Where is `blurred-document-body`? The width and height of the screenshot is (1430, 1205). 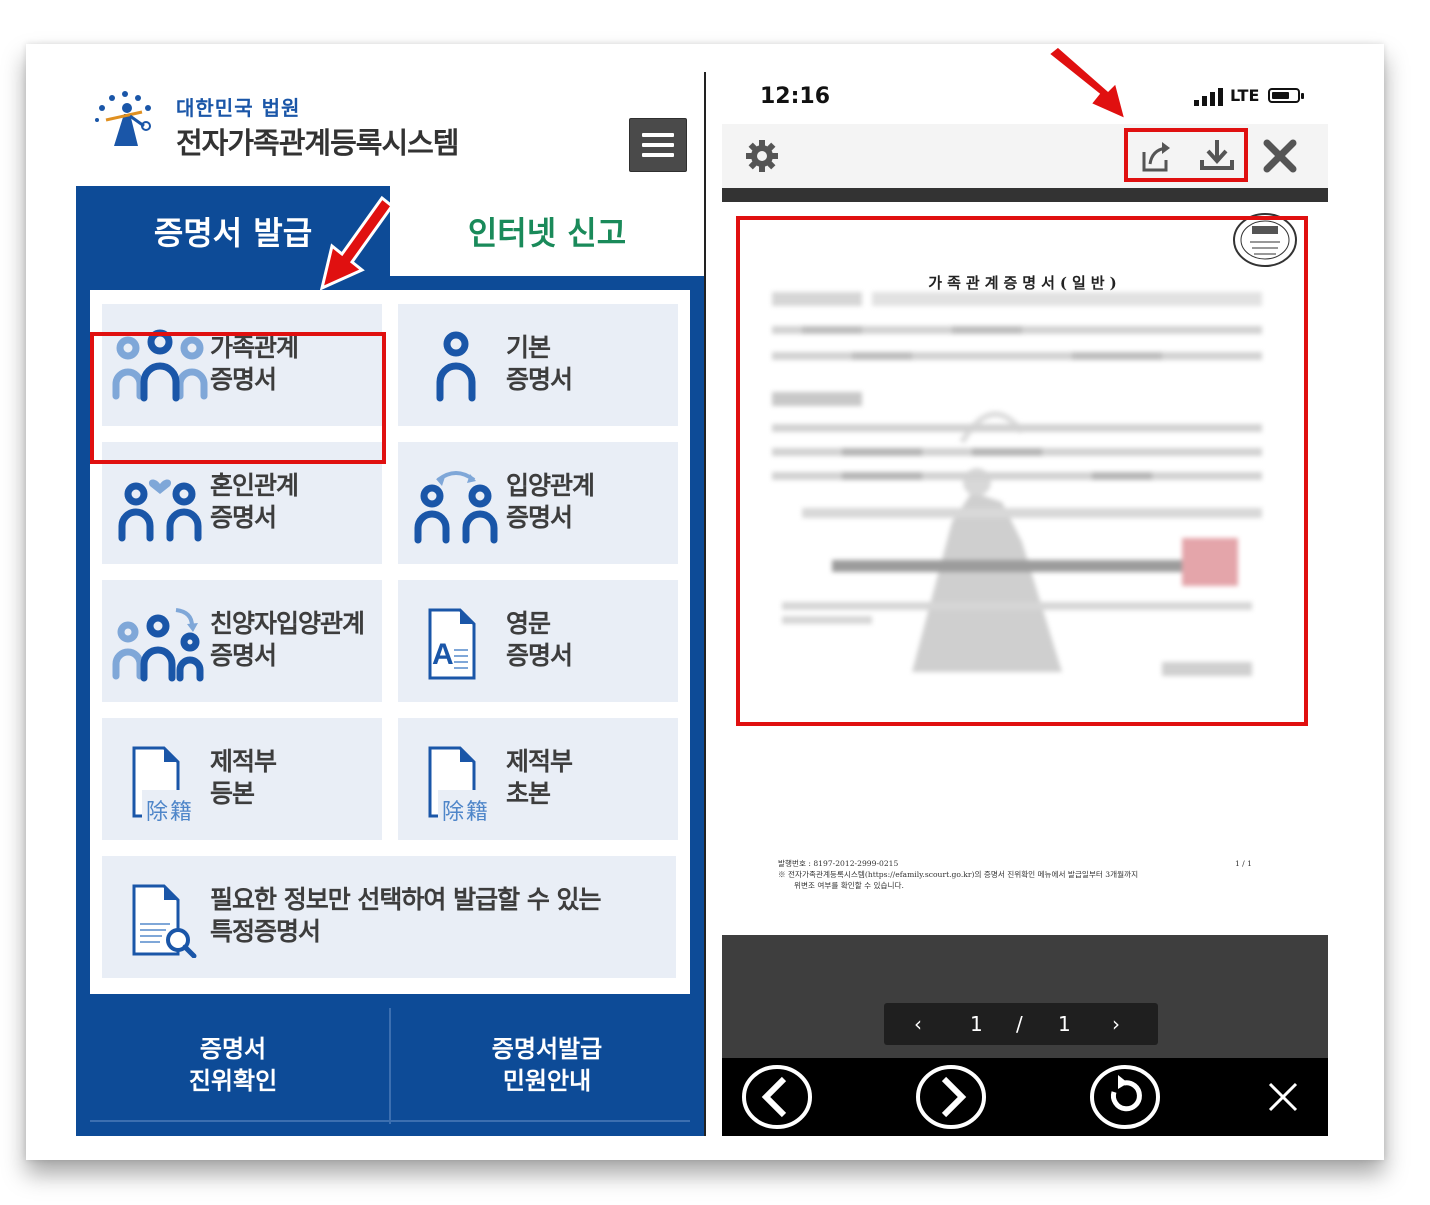 blurred-document-body is located at coordinates (1017, 484).